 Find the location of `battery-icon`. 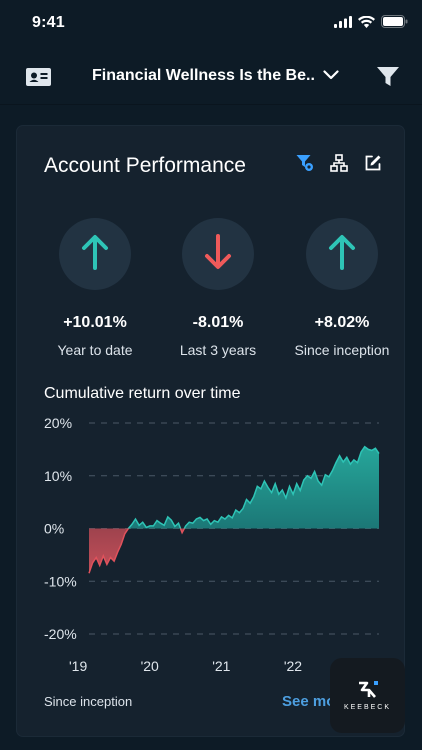

battery-icon is located at coordinates (394, 24).